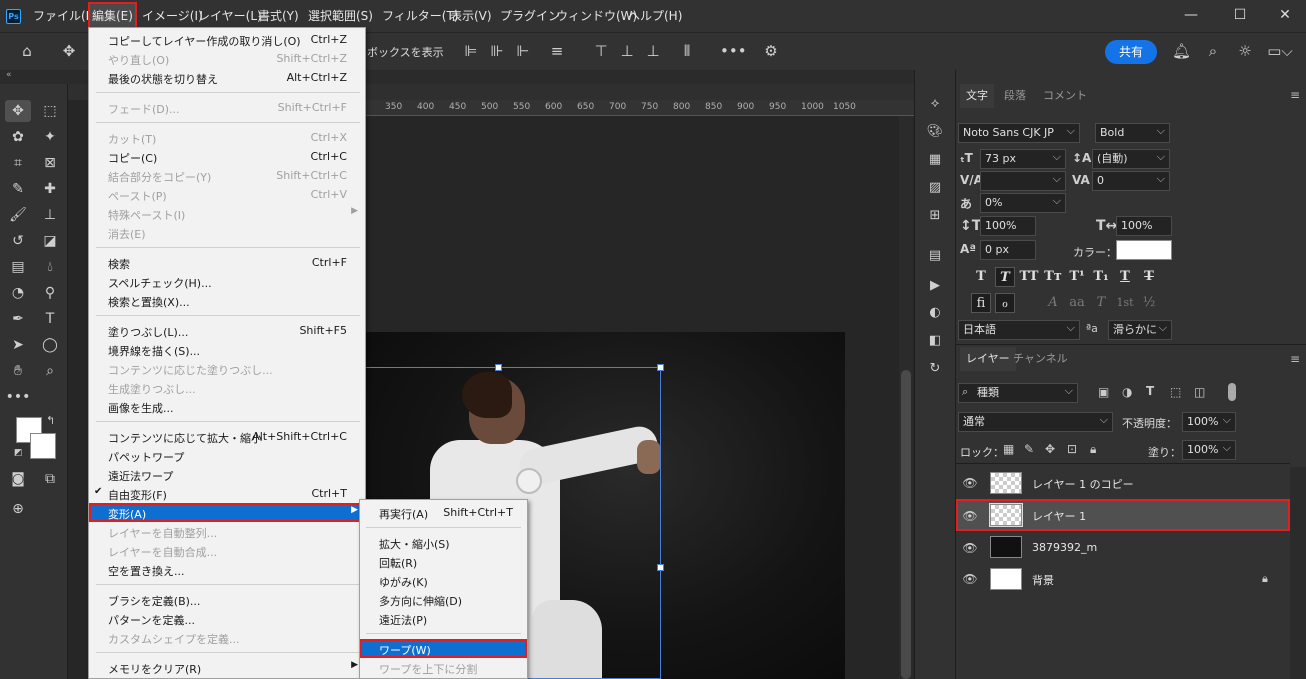  I want to click on transform-handle-right, so click(660, 567).